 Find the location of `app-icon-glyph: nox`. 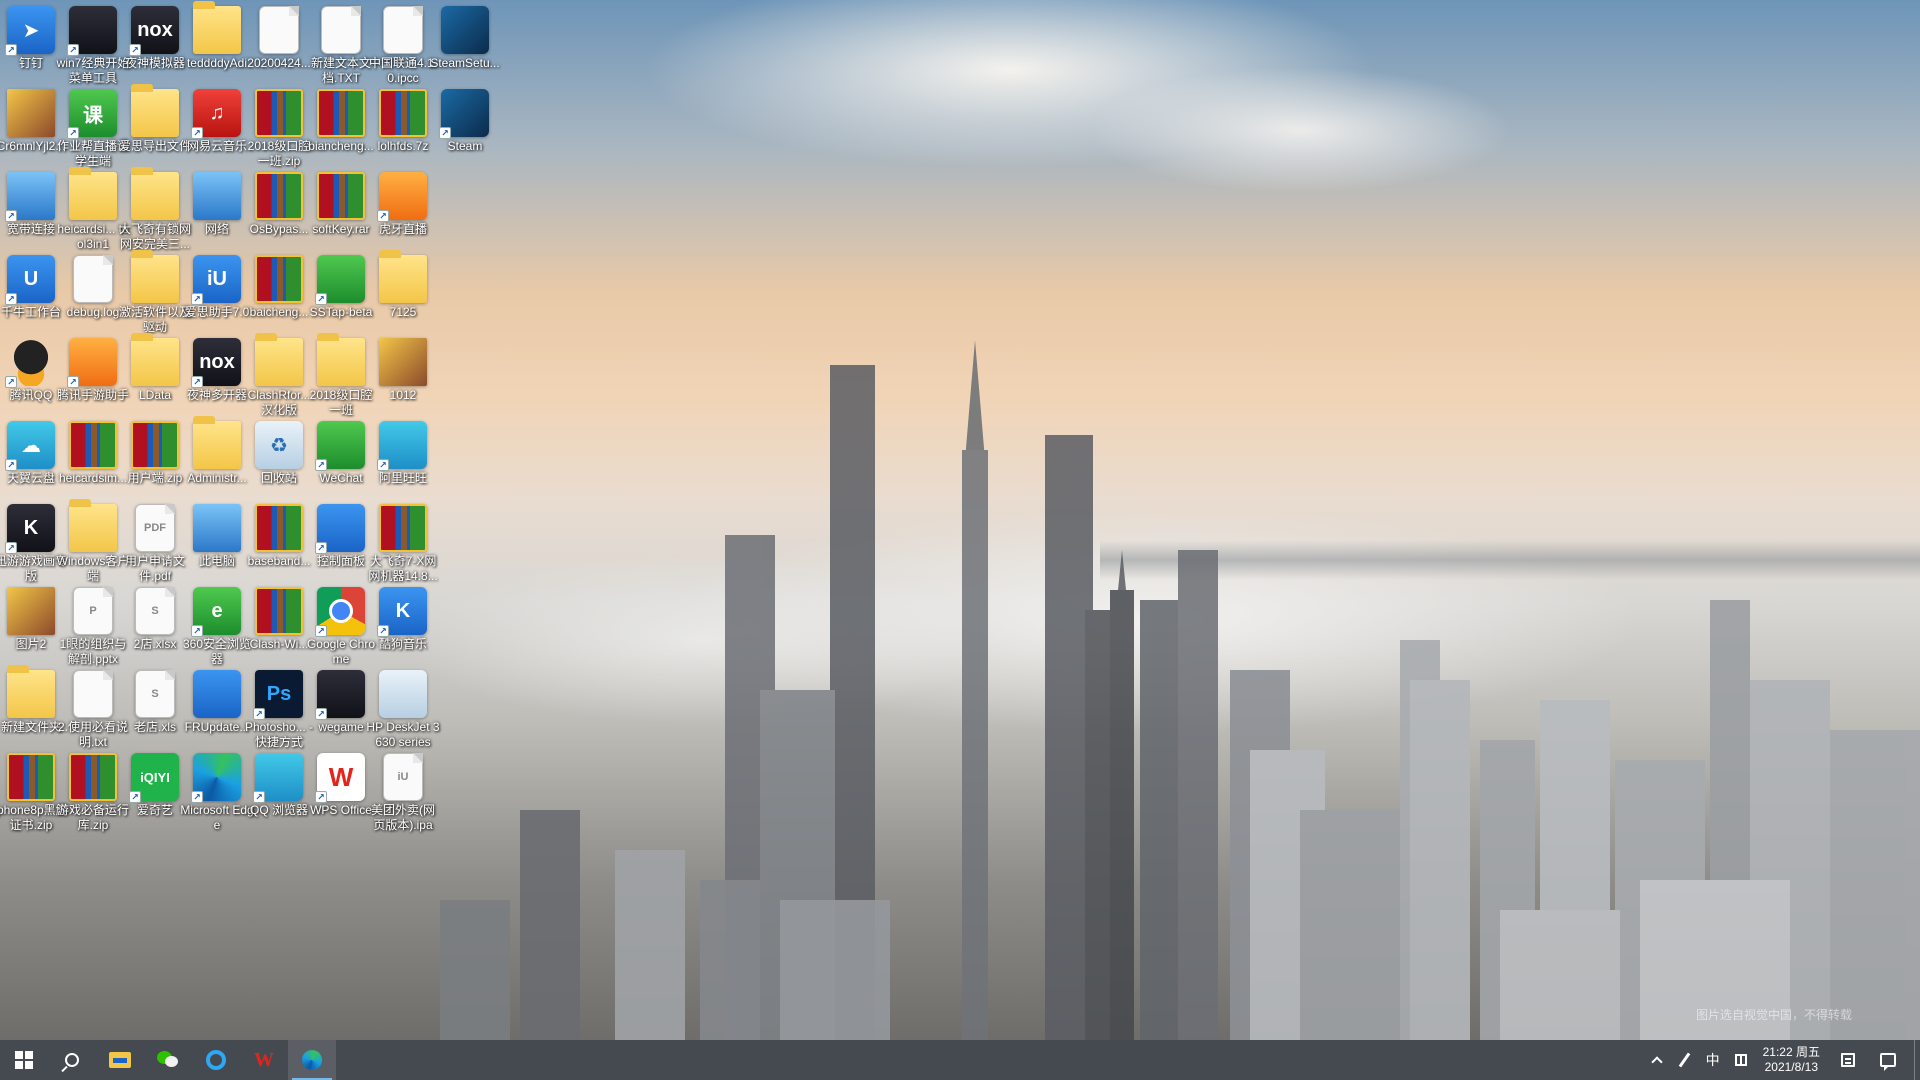

app-icon-glyph: nox is located at coordinates (217, 361).